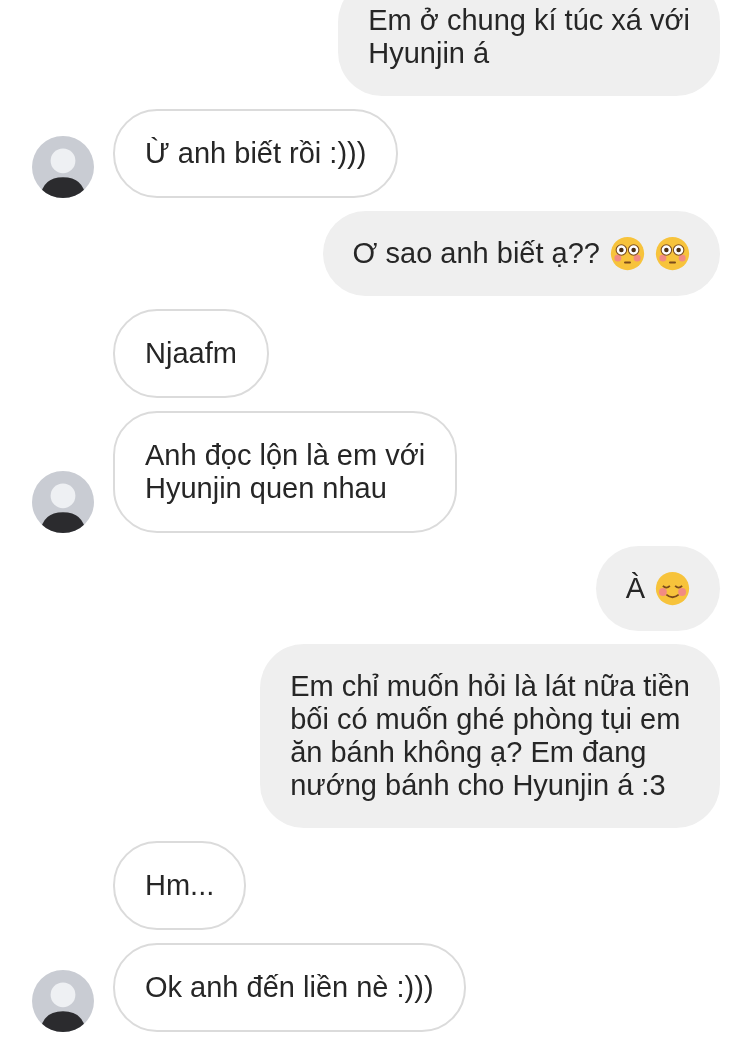 The height and width of the screenshot is (1040, 750). I want to click on message-text: Em chỉ muốn hỏi là lát nữa tiền bối có muốn ghé phòng tụi em ăn bánh không ạ? Em đang nướng bánh cho Hyunjin á :3, so click(490, 736).